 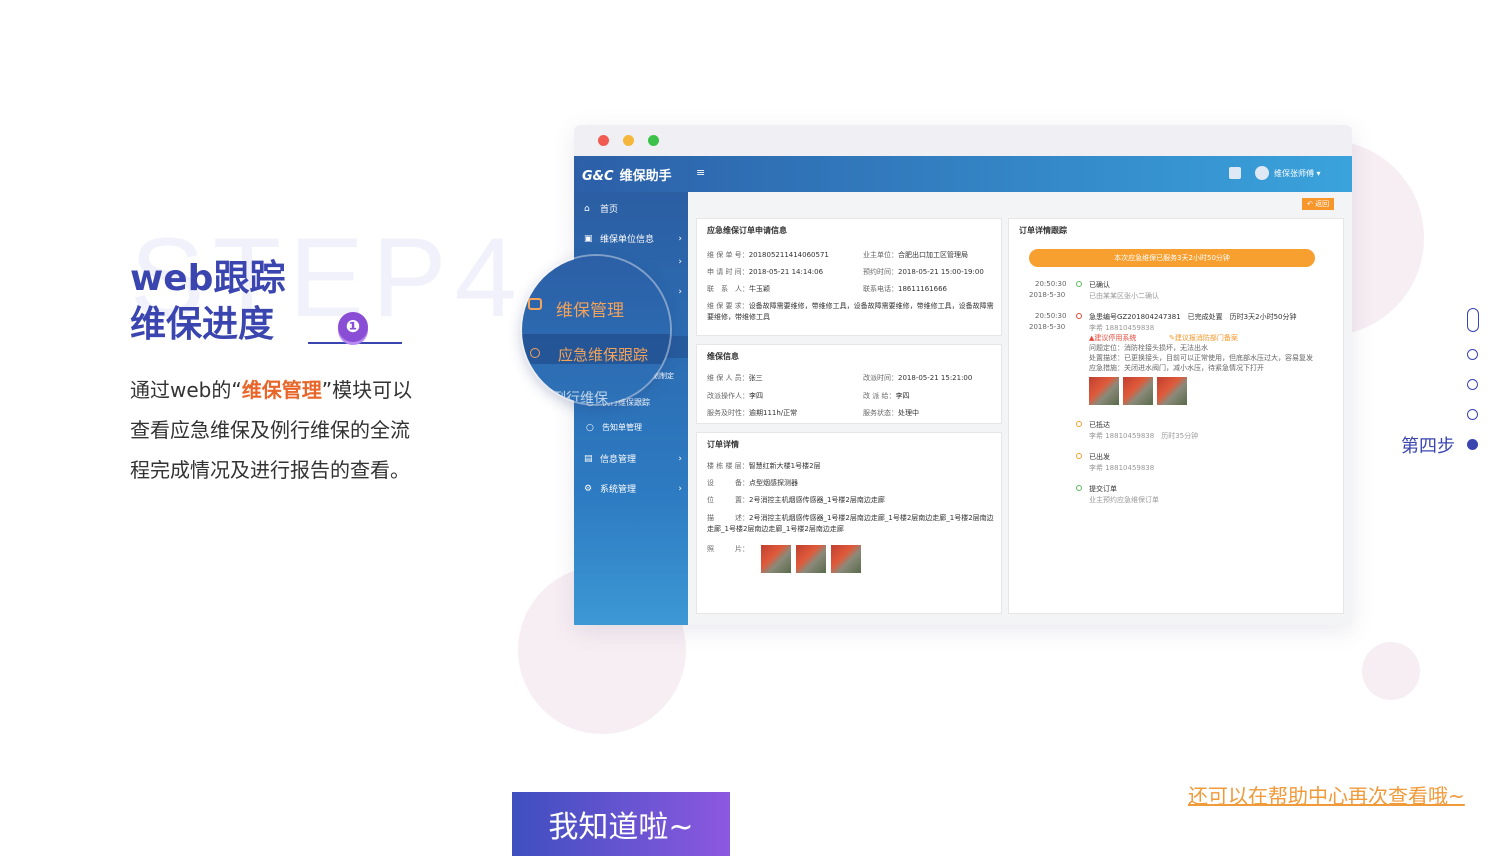 I want to click on close-dot, so click(x=603, y=140).